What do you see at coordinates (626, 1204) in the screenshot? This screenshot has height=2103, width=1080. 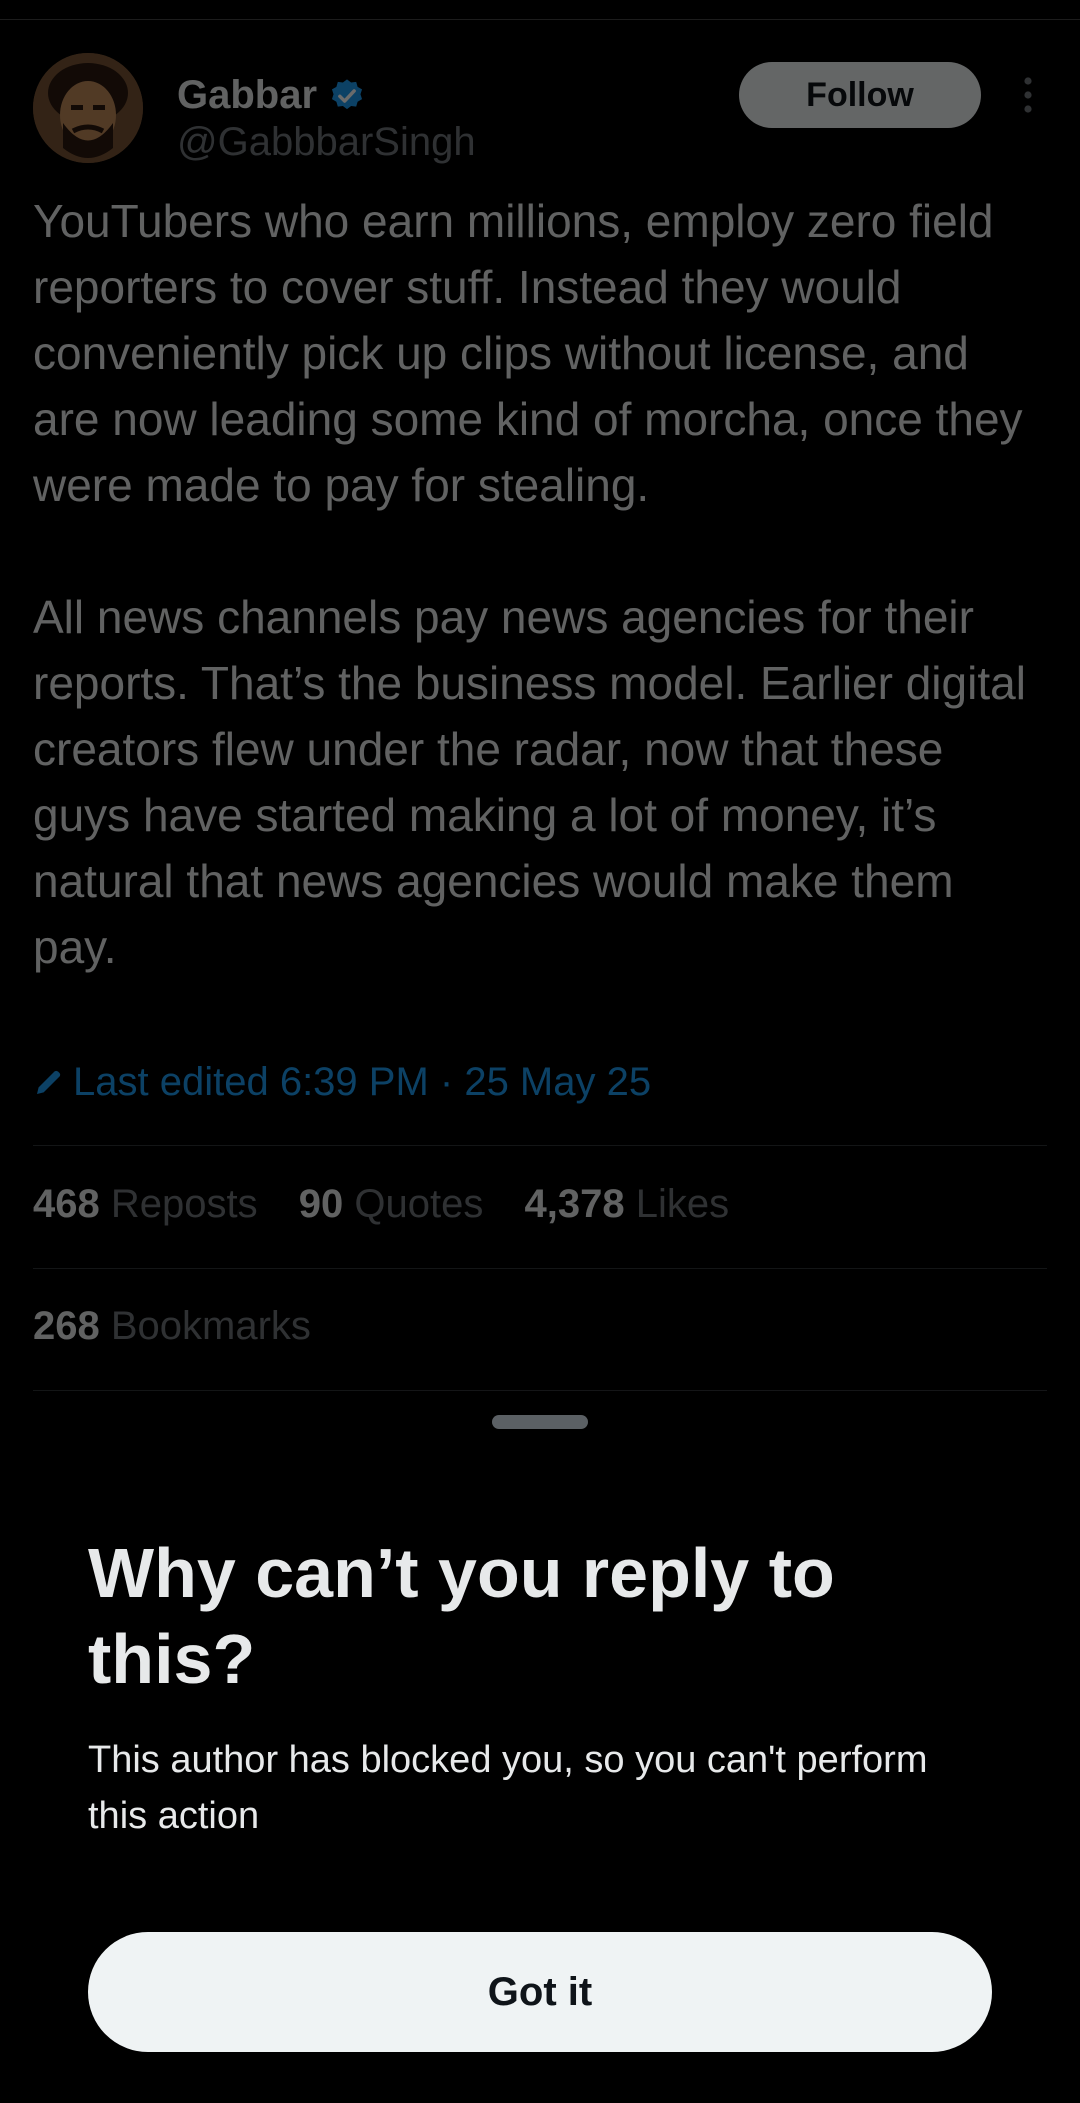 I see `likes-stat: 4,378 Likes` at bounding box center [626, 1204].